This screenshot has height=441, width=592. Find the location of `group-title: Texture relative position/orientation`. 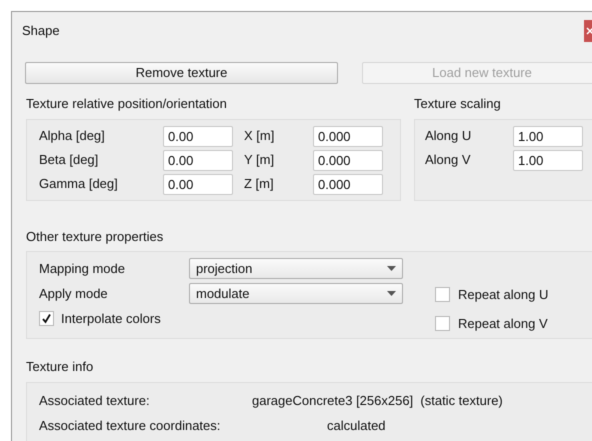

group-title: Texture relative position/orientation is located at coordinates (127, 104).